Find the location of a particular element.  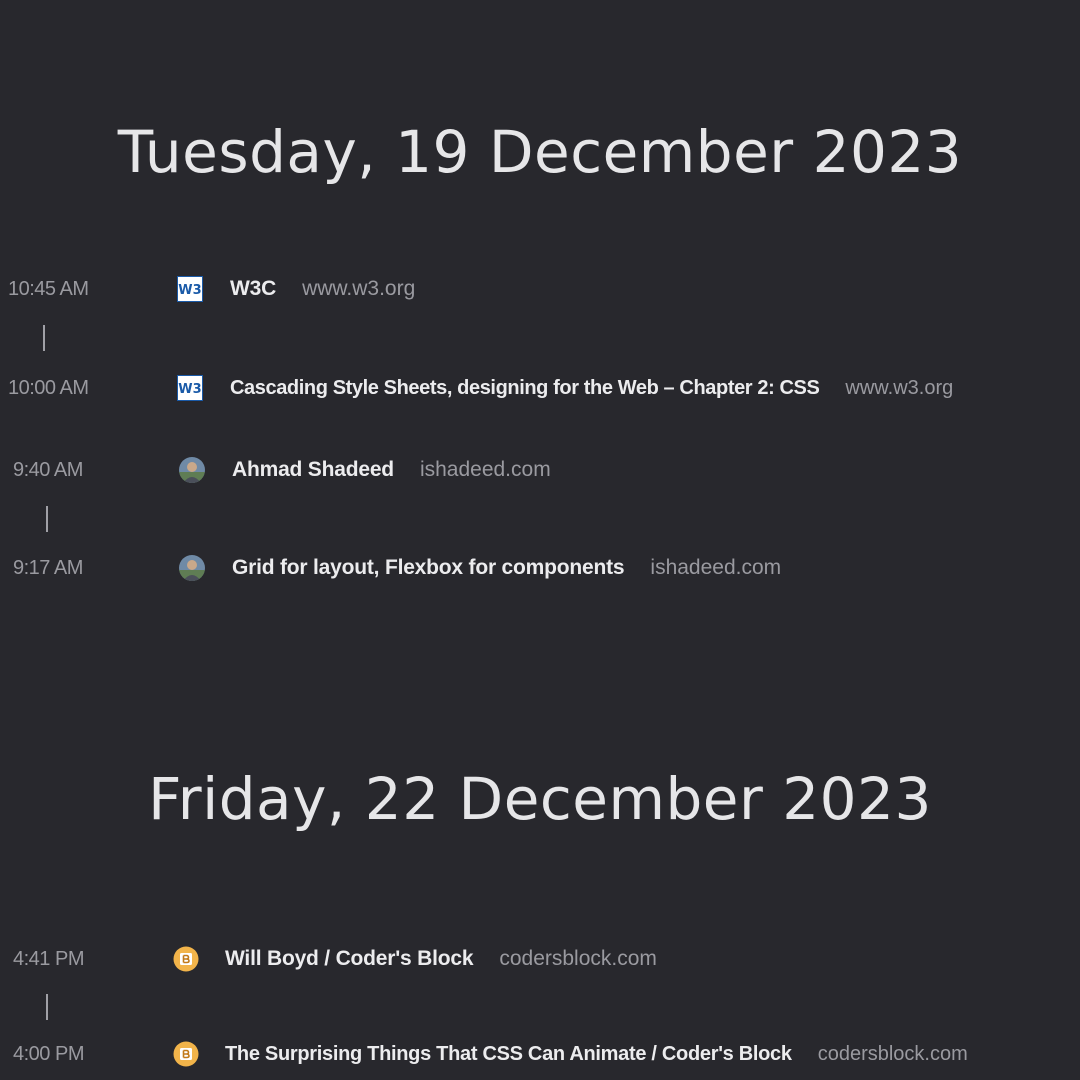

visit-time: 9:40 AM is located at coordinates (48, 469).